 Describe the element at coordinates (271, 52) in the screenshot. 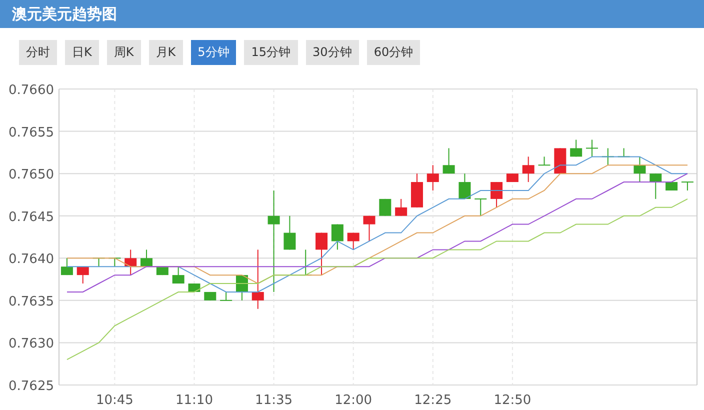

I see `period-tab: 15分钟` at that location.